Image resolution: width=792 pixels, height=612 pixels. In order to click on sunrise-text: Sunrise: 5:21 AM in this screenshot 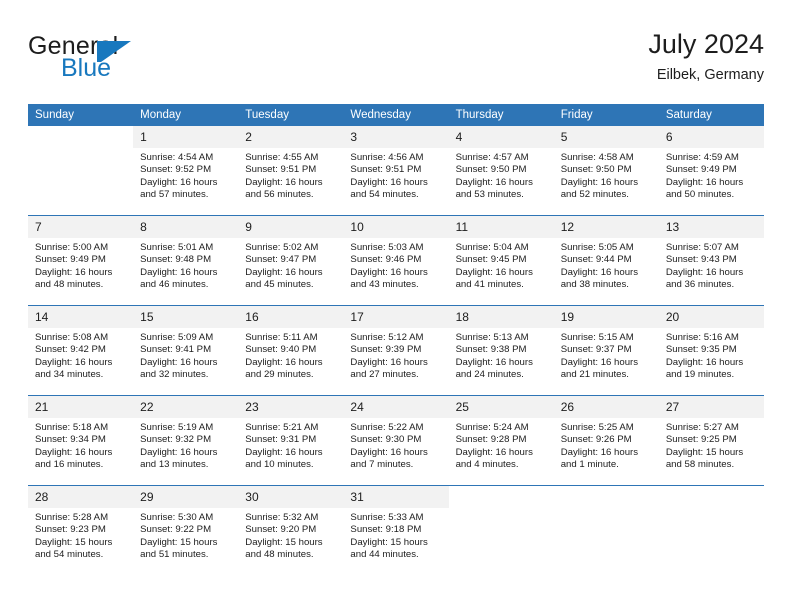, I will do `click(282, 427)`.